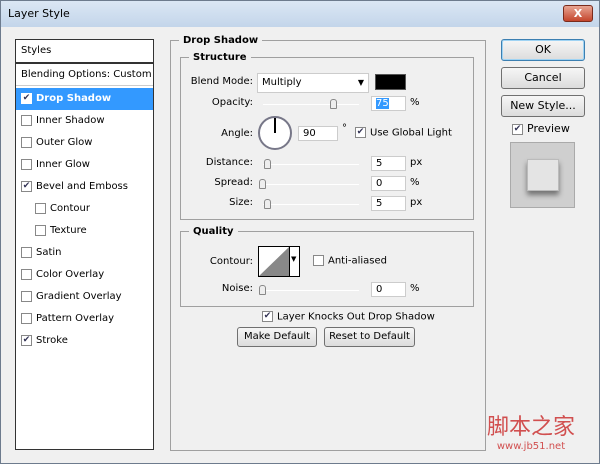  Describe the element at coordinates (356, 317) in the screenshot. I see `layer-knocks-out-label: Layer Knocks Out Drop Shadow` at that location.